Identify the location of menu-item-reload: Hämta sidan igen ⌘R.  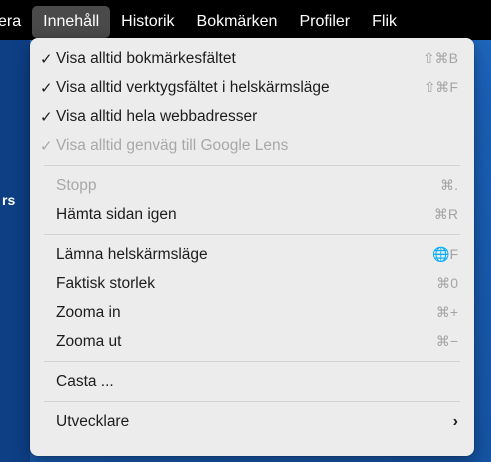
(252, 214).